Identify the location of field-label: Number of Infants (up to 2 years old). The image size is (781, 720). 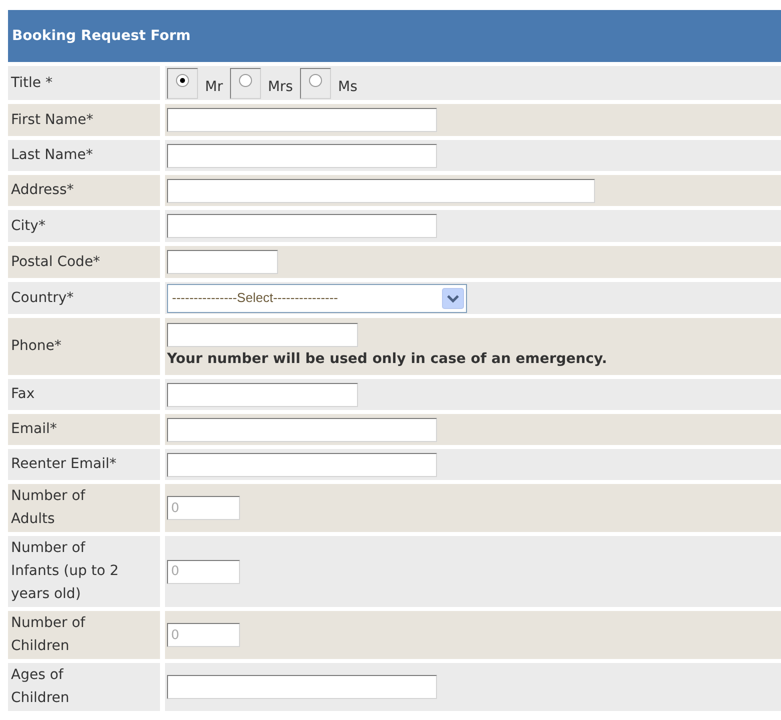
(84, 571).